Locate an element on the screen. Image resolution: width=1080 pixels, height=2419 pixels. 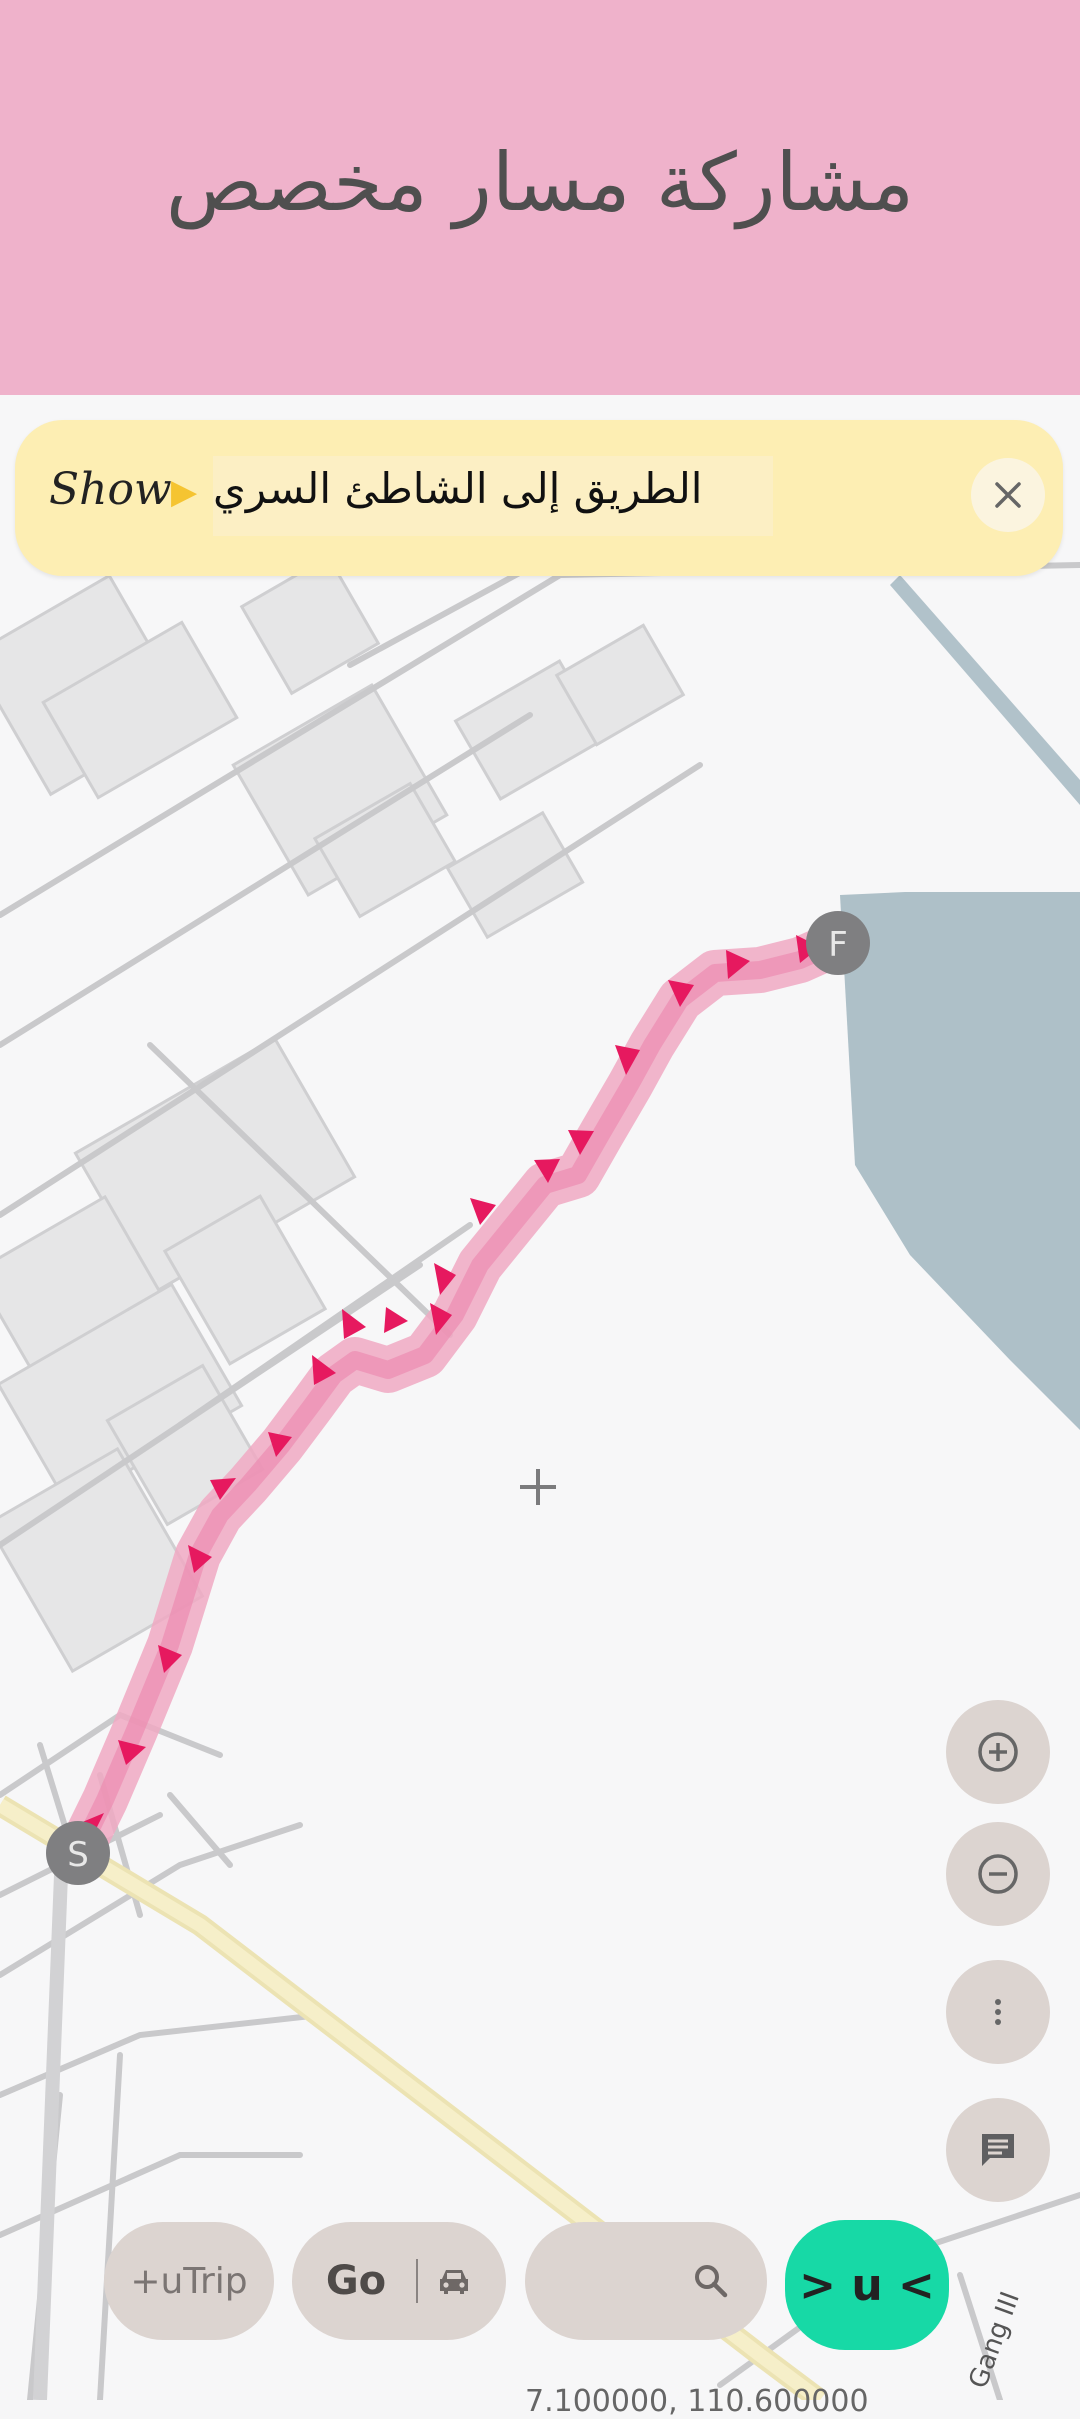
chat-icon is located at coordinates (998, 2150).